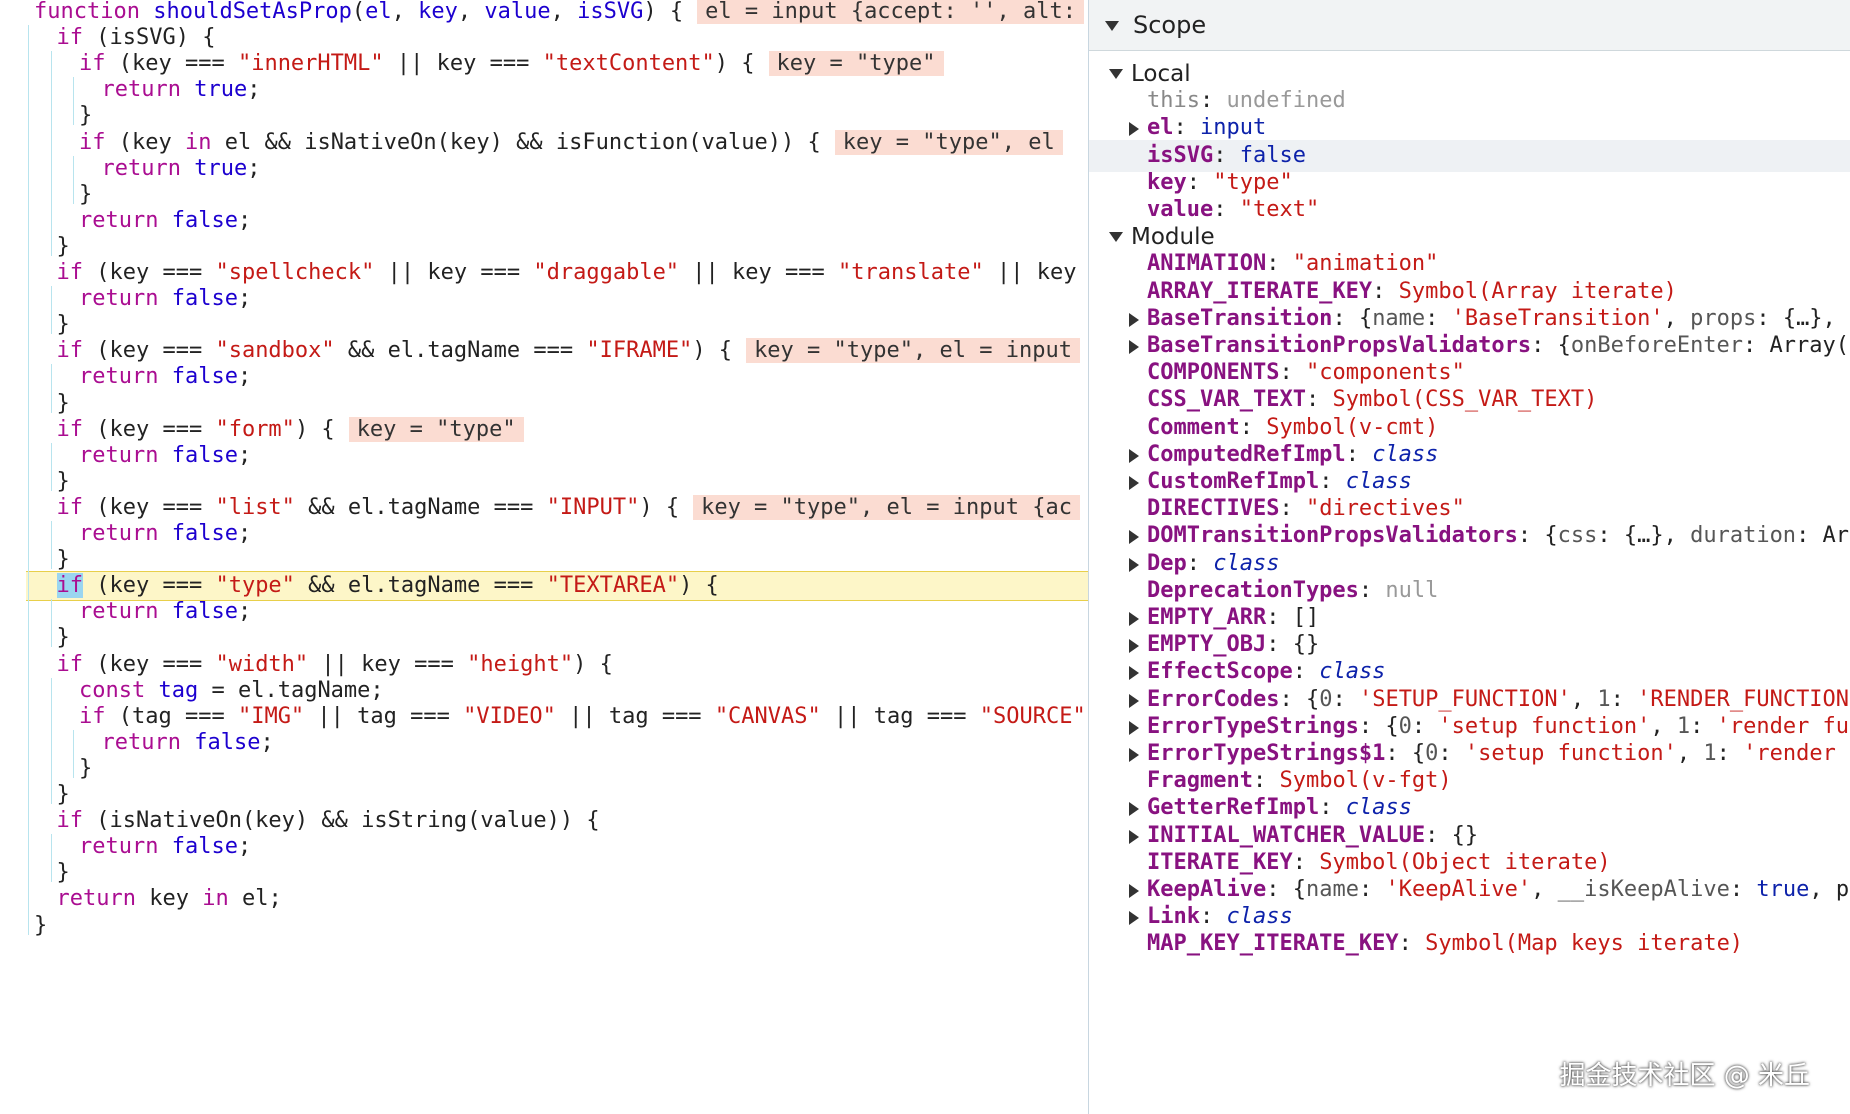 Image resolution: width=1850 pixels, height=1114 pixels. I want to click on code-token: value, so click(517, 12).